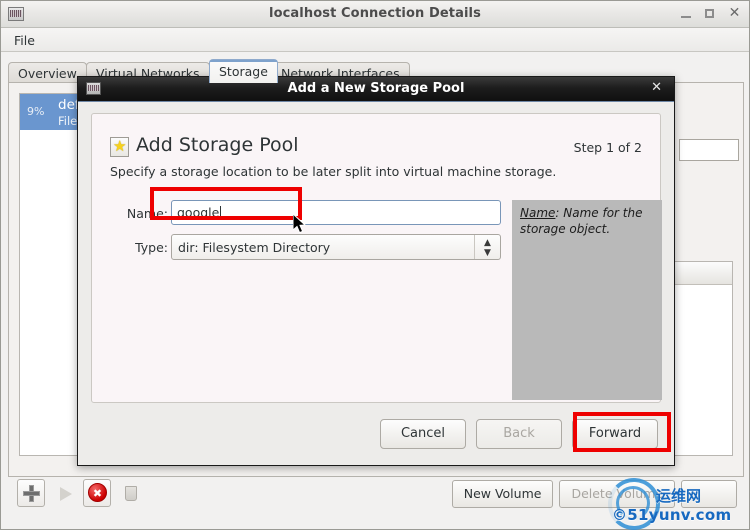  What do you see at coordinates (617, 494) in the screenshot?
I see `delete-volume-button: Delete Volume` at bounding box center [617, 494].